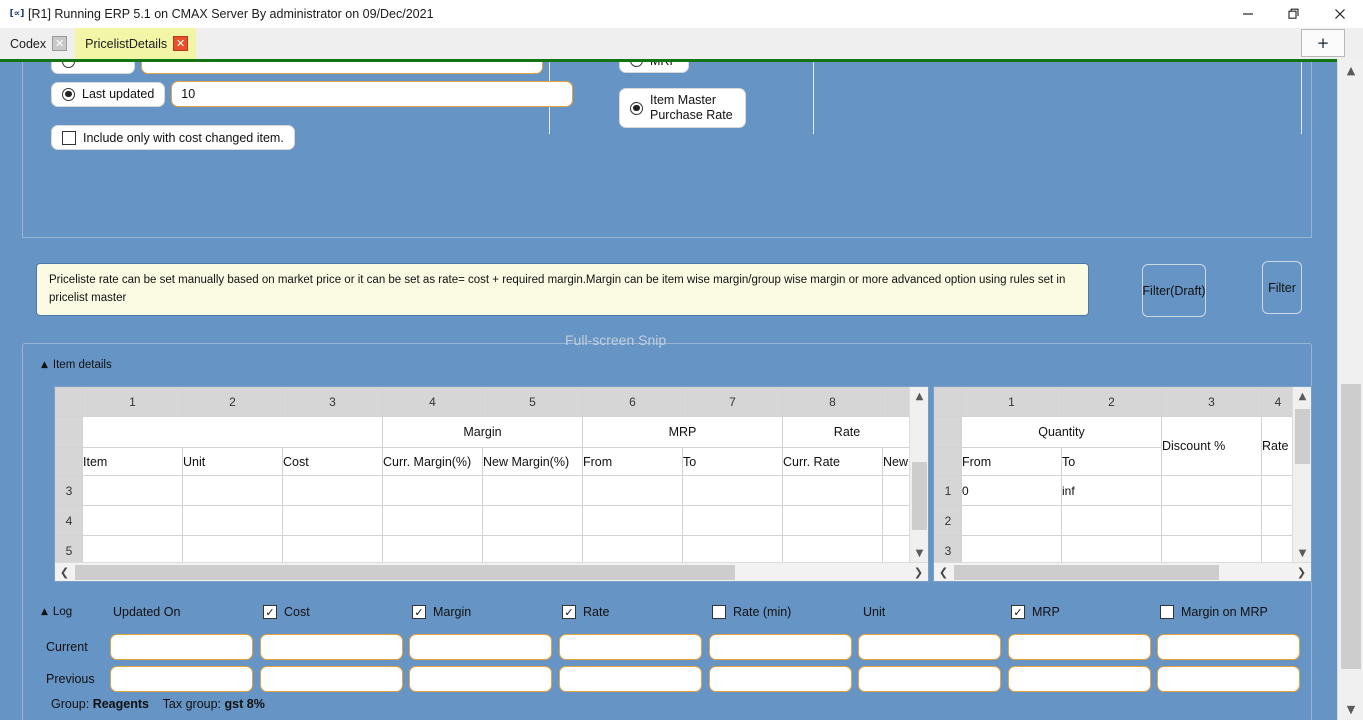  Describe the element at coordinates (69, 550) in the screenshot. I see `row-number: 5` at that location.